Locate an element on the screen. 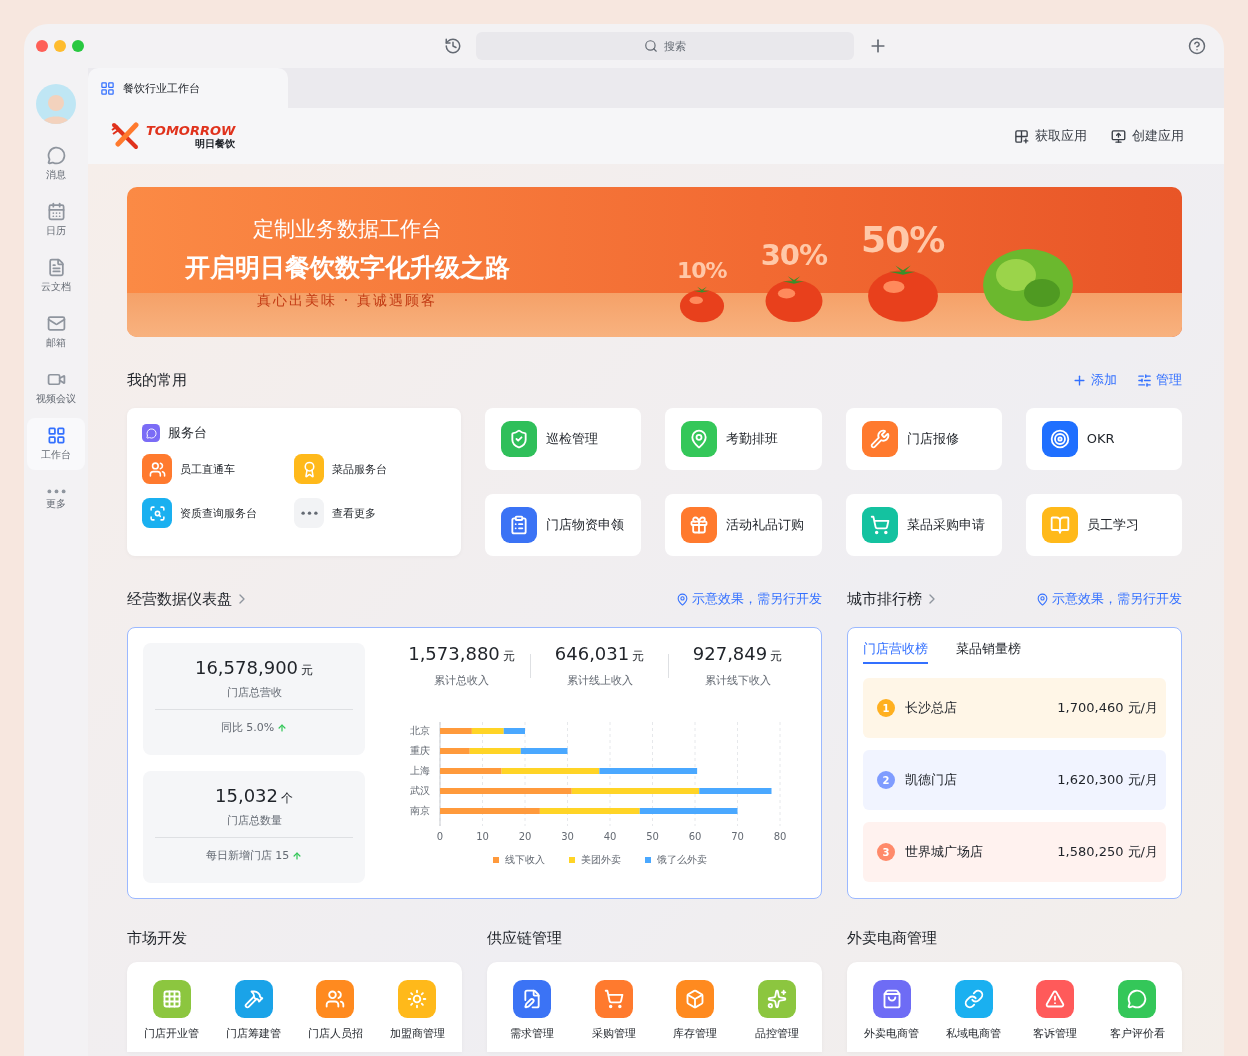 This screenshot has width=1248, height=1056. sidebar-item: 日历 is located at coordinates (56, 220).